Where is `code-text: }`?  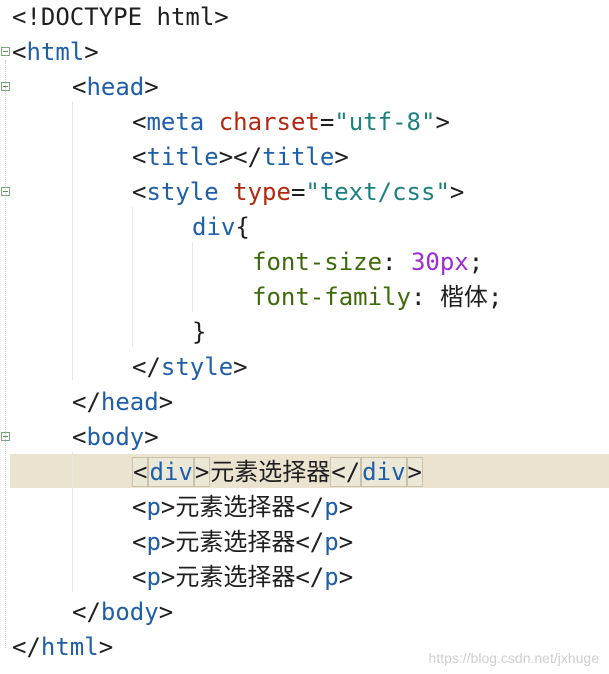 code-text: } is located at coordinates (199, 332).